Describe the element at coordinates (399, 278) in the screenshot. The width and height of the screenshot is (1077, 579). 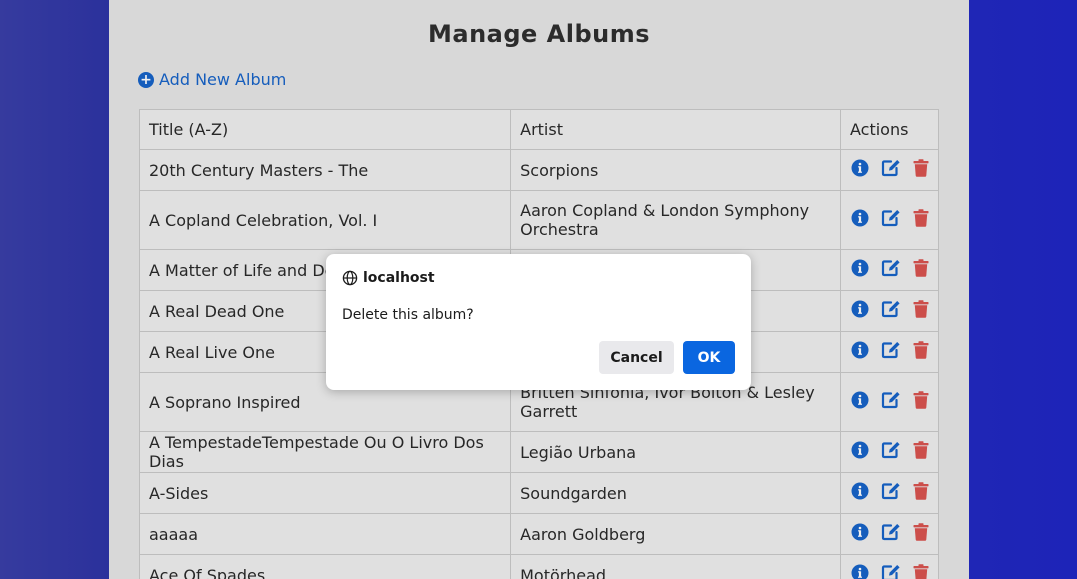
I see `dialog-origin: localhost` at that location.